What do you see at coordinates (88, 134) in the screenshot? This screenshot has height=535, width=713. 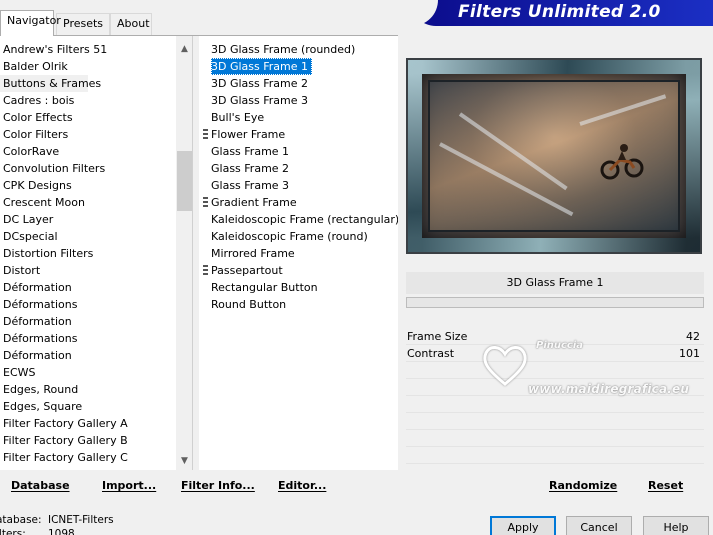 I see `category-item: Color Filters` at bounding box center [88, 134].